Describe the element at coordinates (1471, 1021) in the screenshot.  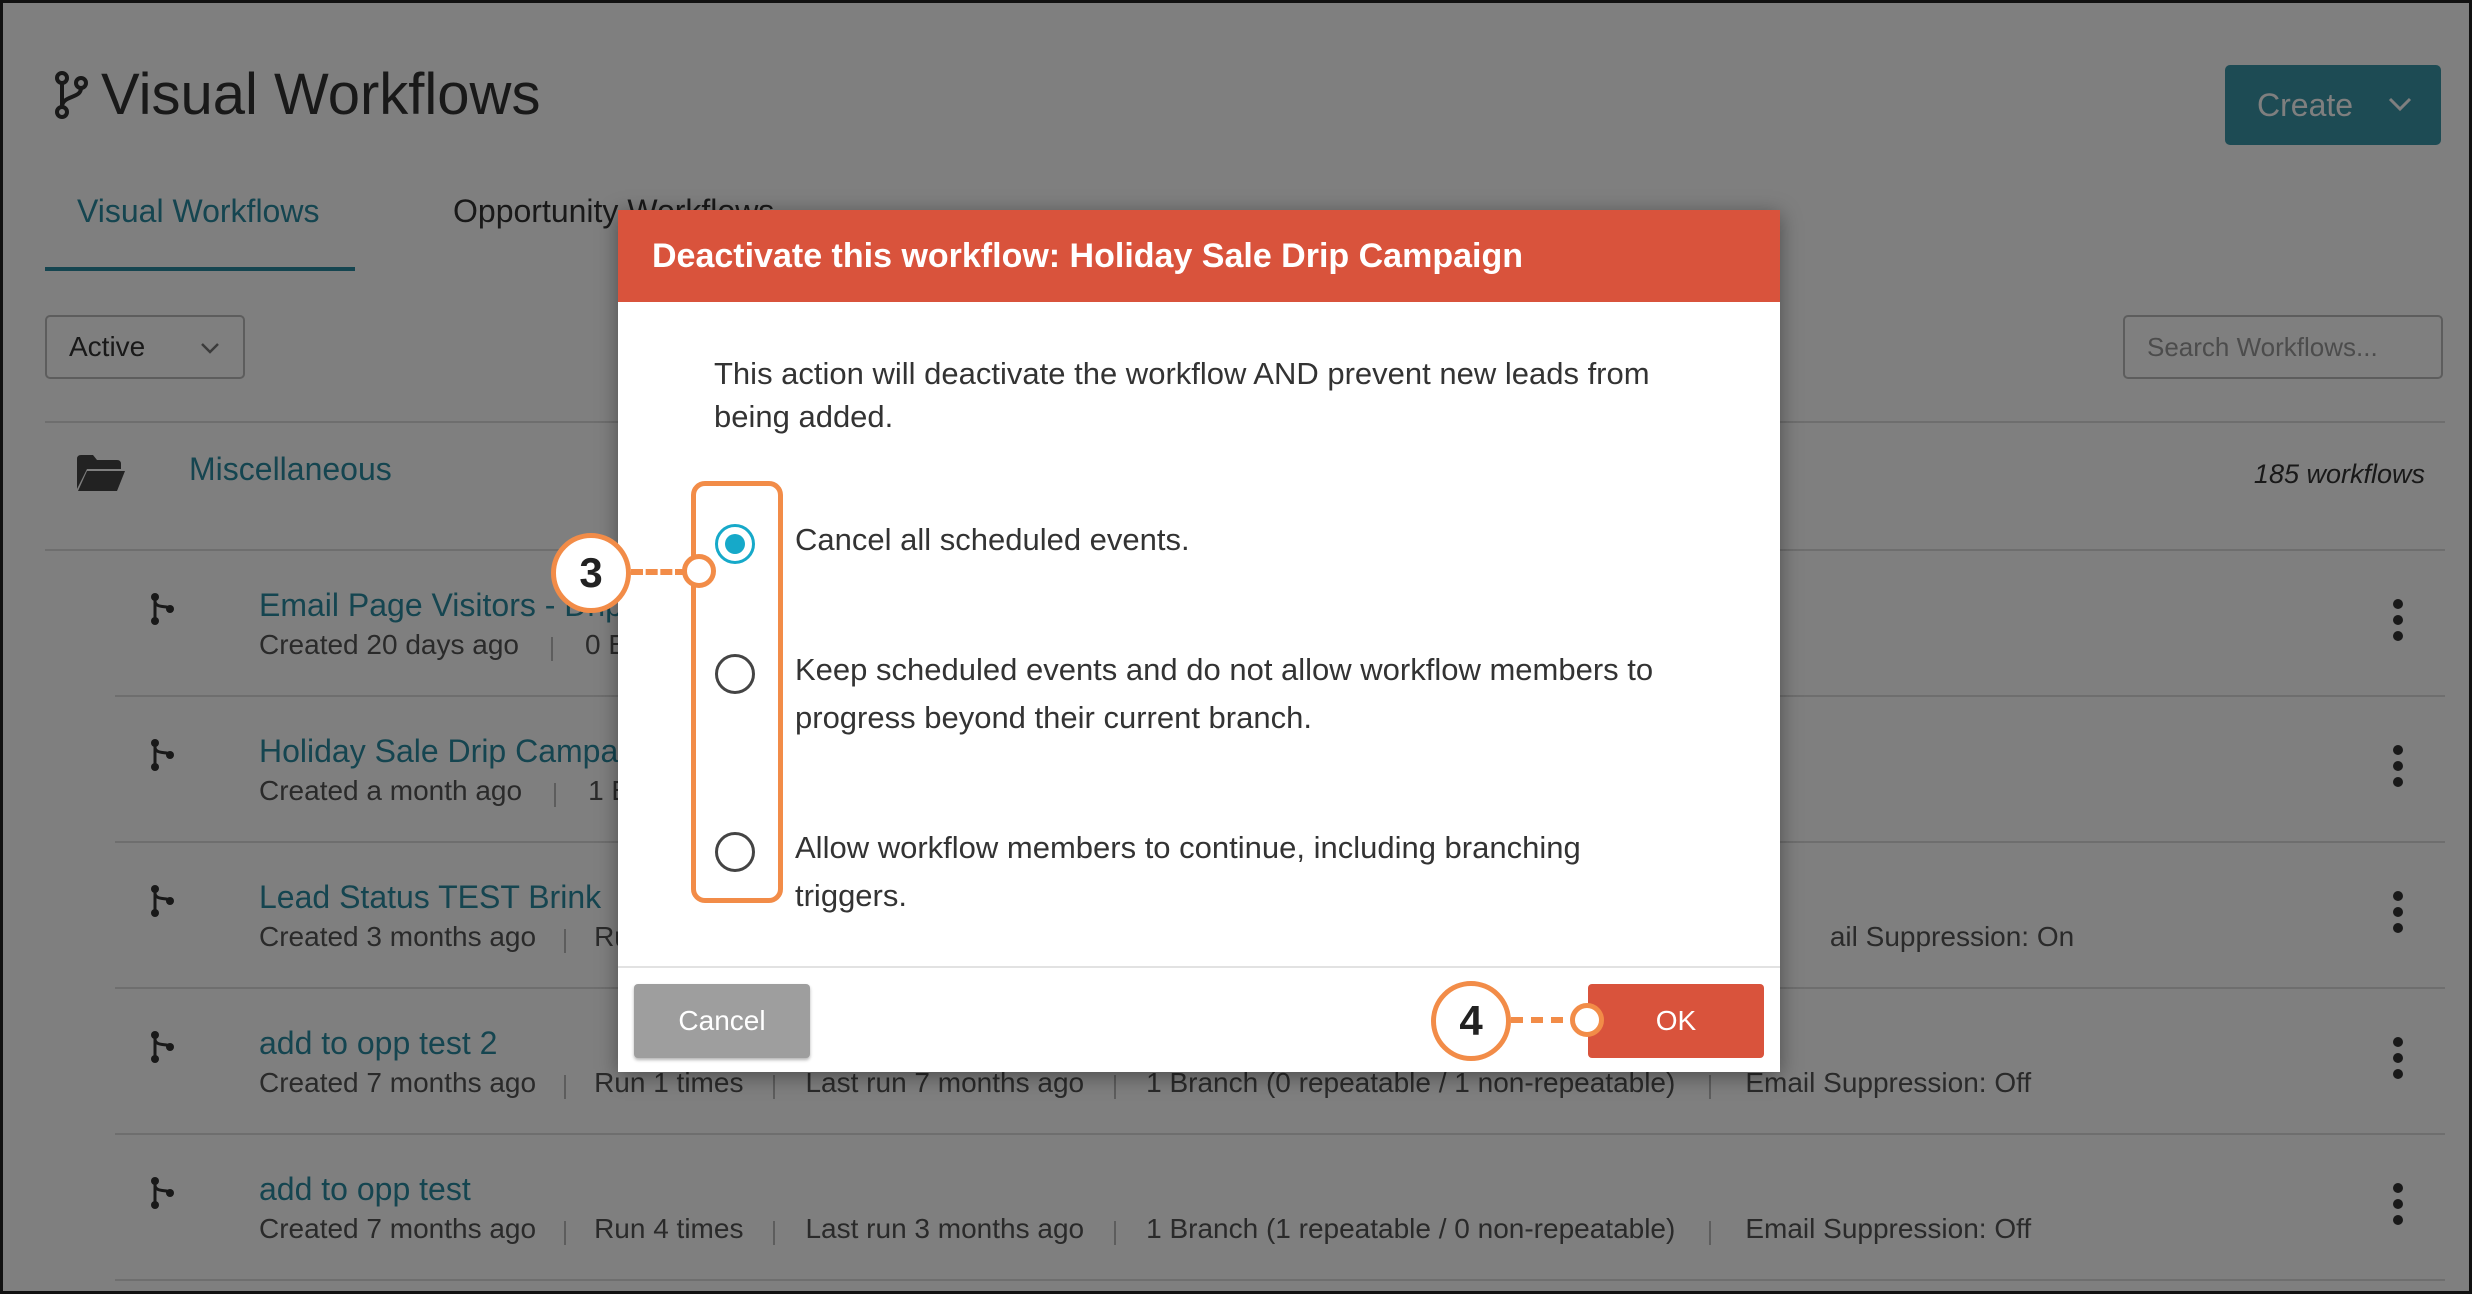
I see `callout-badge-step-4: 4` at that location.